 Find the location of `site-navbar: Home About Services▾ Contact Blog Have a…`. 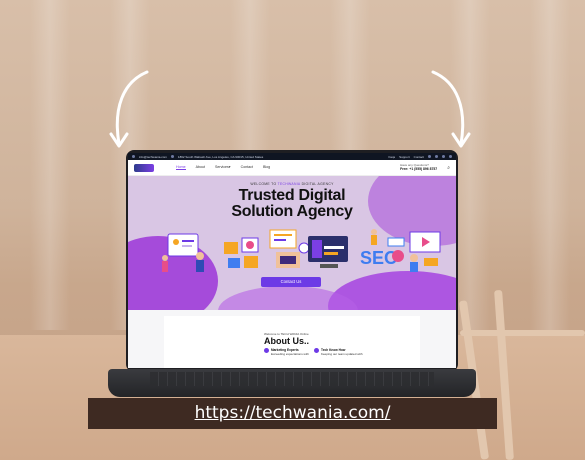

site-navbar: Home About Services▾ Contact Blog Have a… is located at coordinates (292, 168).